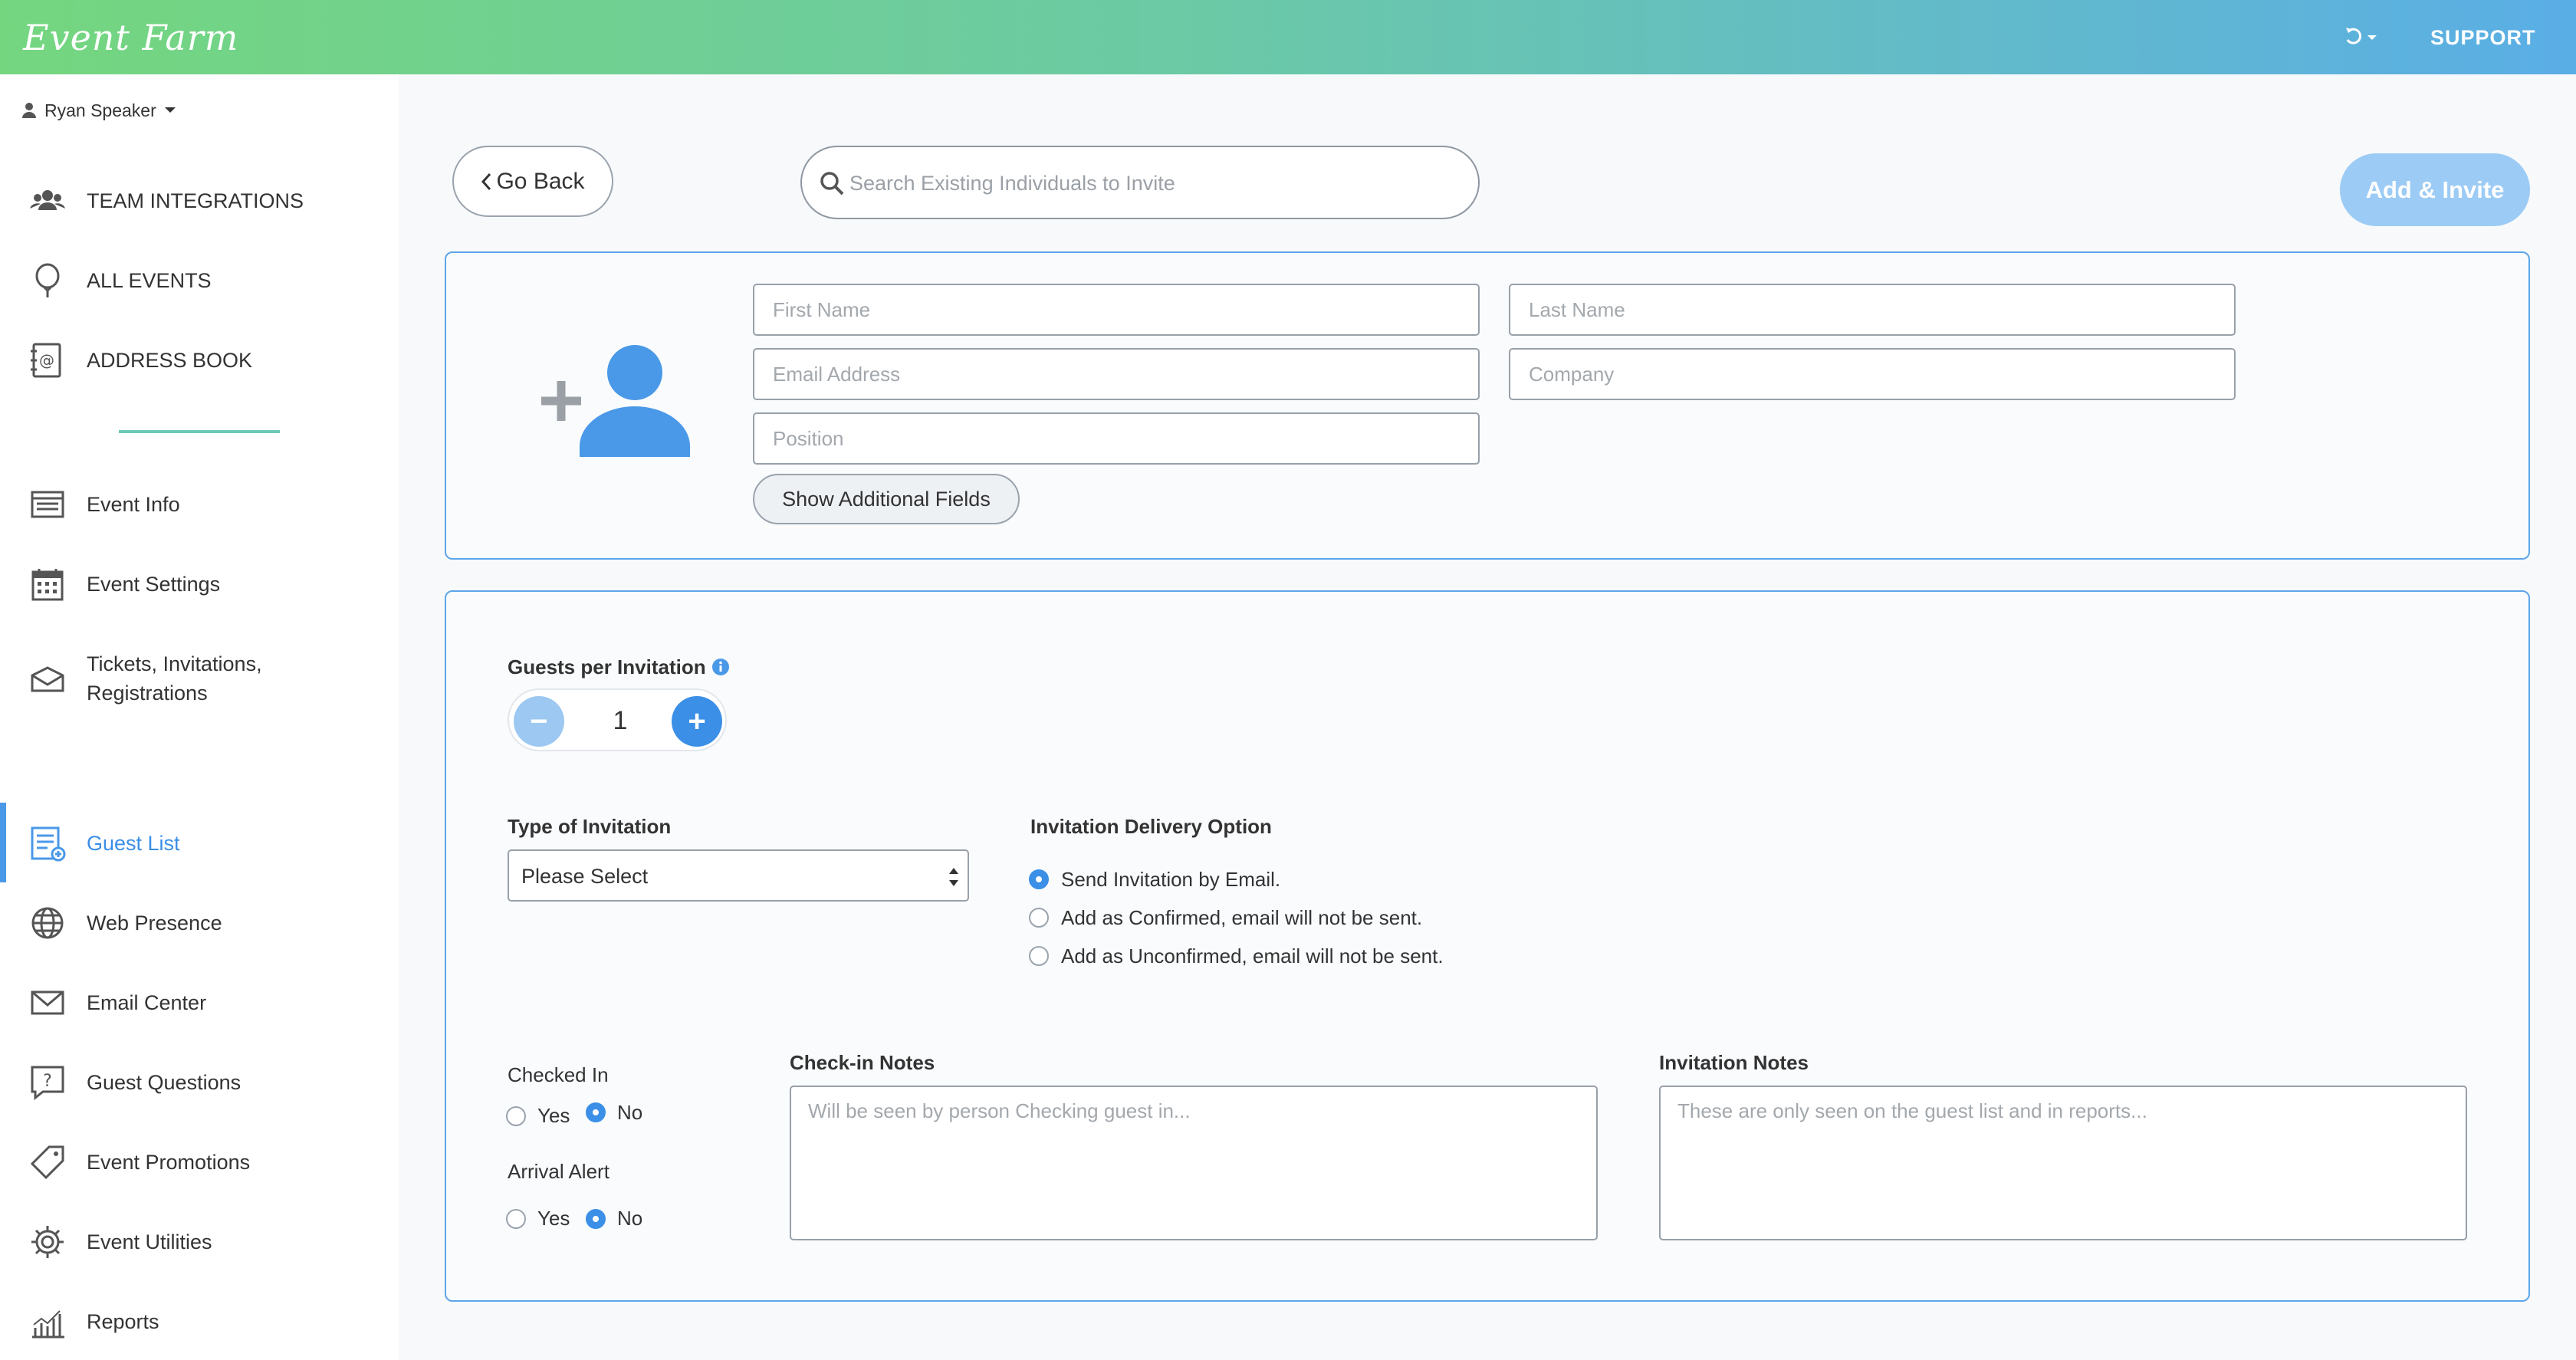  What do you see at coordinates (147, 1003) in the screenshot?
I see `sidebar-item-label: Email Center` at bounding box center [147, 1003].